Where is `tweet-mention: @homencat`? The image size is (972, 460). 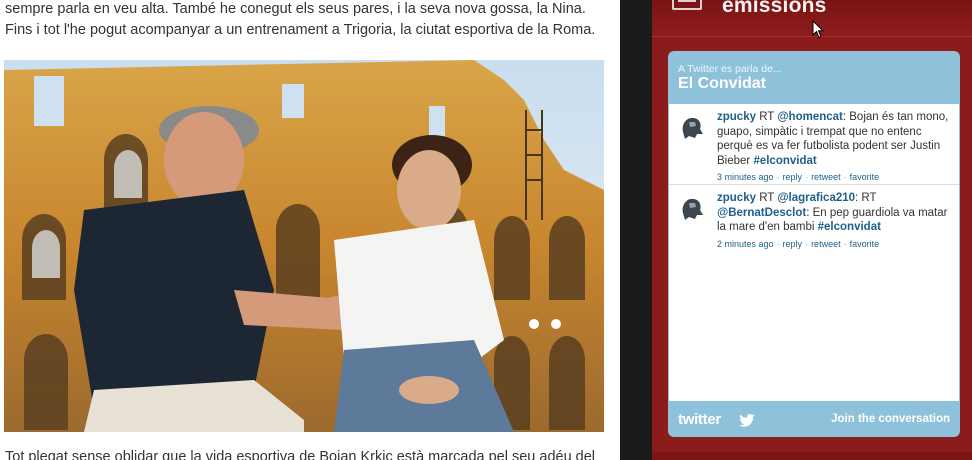 tweet-mention: @homencat is located at coordinates (810, 117).